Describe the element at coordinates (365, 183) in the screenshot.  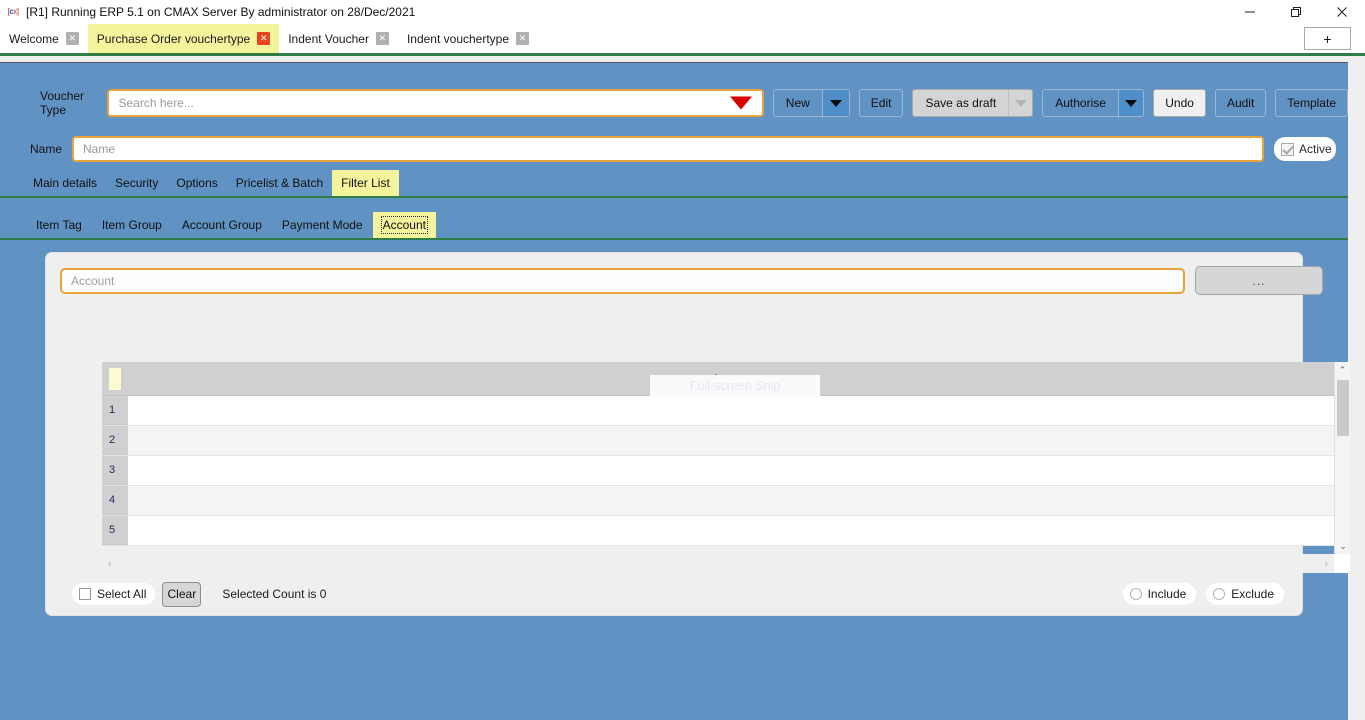
I see `tab-filter-list: Filter List` at that location.